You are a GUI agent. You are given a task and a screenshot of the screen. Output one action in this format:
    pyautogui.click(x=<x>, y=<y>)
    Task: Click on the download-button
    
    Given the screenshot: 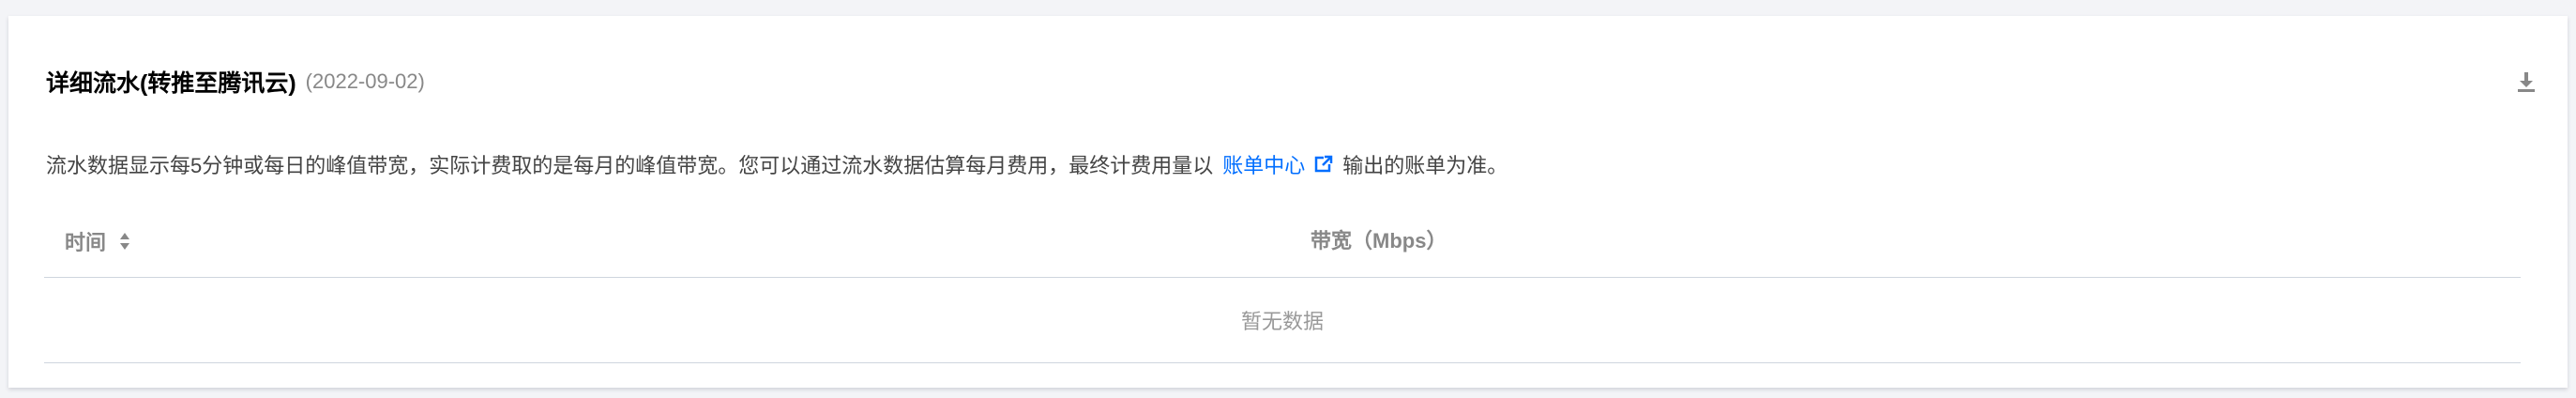 What is the action you would take?
    pyautogui.click(x=2526, y=81)
    